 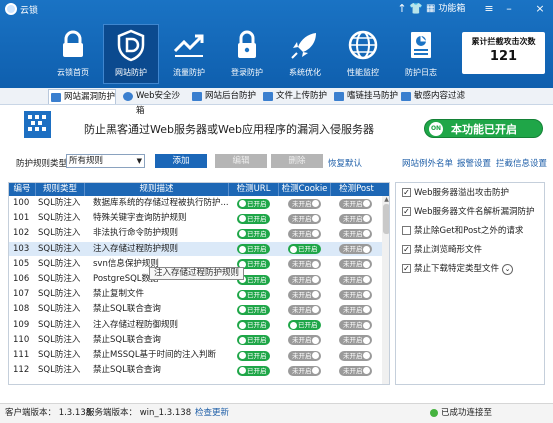 What do you see at coordinates (305, 54) in the screenshot?
I see `nav-item-system-optimize: 系统优化` at bounding box center [305, 54].